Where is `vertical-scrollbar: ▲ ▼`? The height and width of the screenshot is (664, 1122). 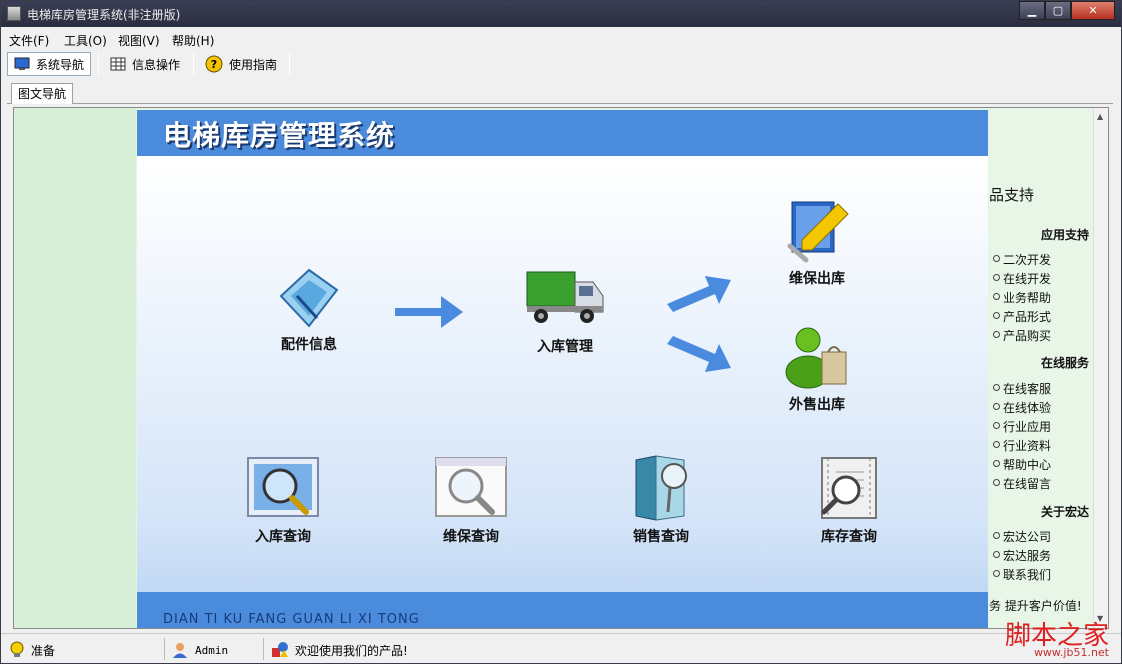 vertical-scrollbar: ▲ ▼ is located at coordinates (1100, 368).